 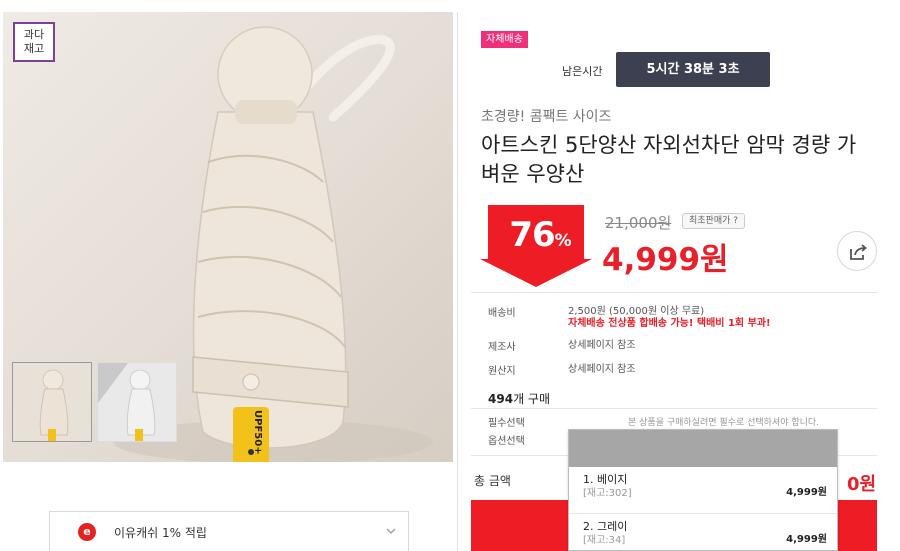 I want to click on discount-rate: 76%, so click(x=540, y=235).